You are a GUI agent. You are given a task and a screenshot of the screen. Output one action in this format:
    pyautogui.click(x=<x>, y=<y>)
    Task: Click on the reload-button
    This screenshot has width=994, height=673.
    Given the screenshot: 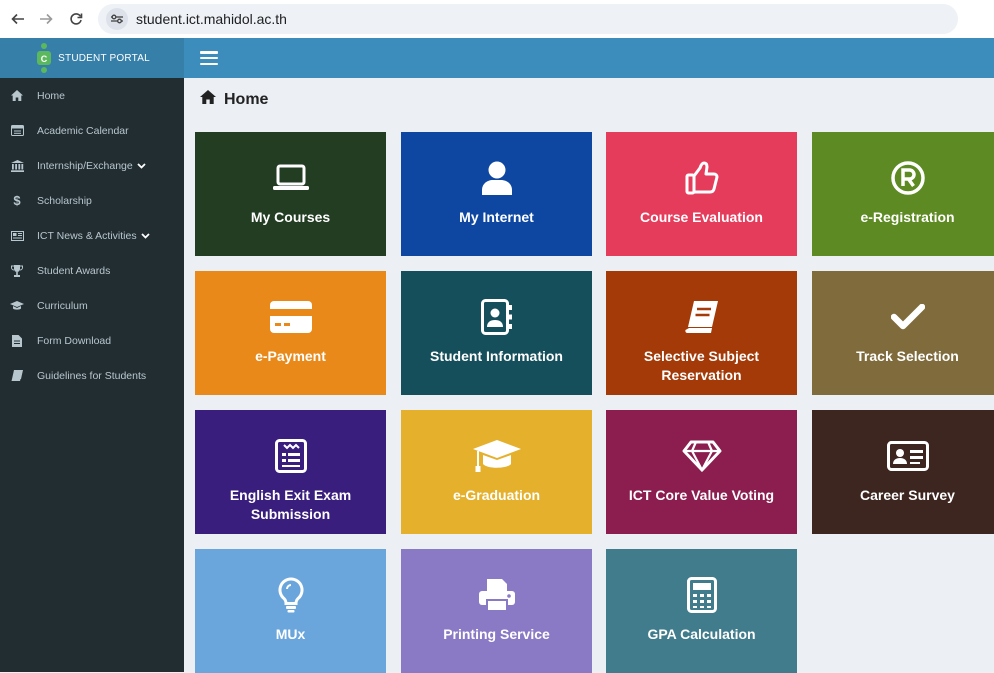 What is the action you would take?
    pyautogui.click(x=76, y=19)
    